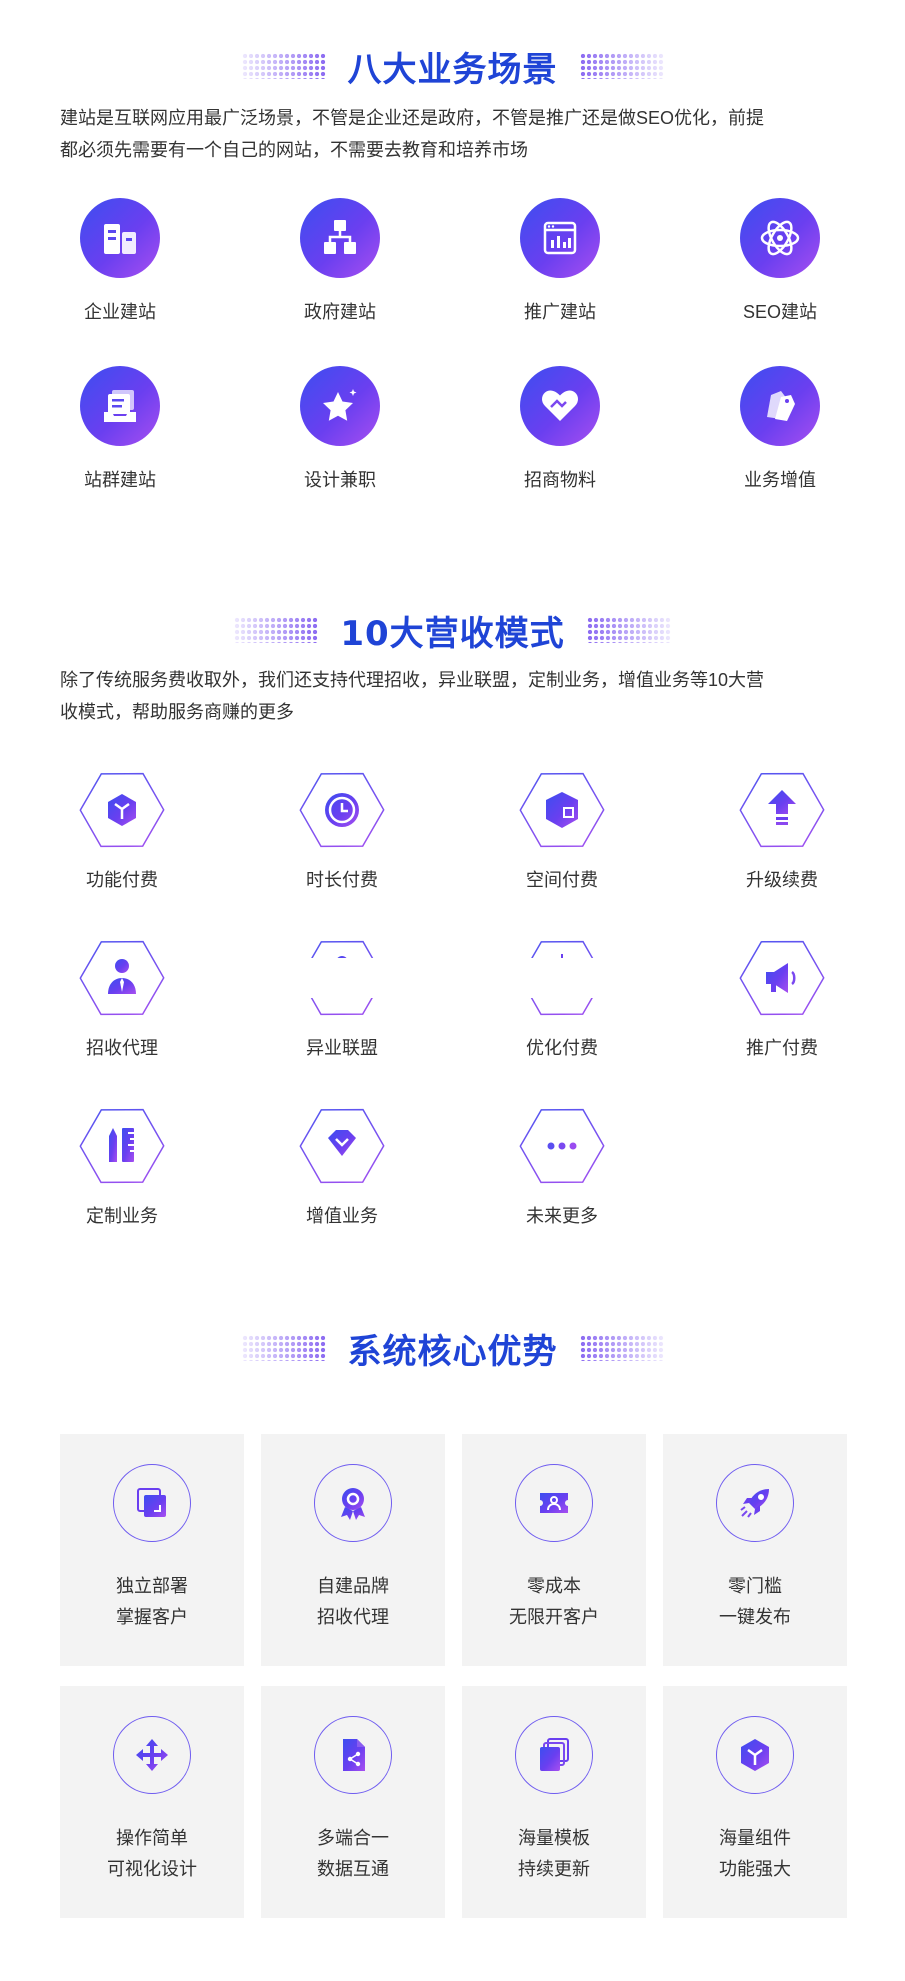 The image size is (905, 1981). What do you see at coordinates (562, 1048) in the screenshot?
I see `revenue-label: 优化付费` at bounding box center [562, 1048].